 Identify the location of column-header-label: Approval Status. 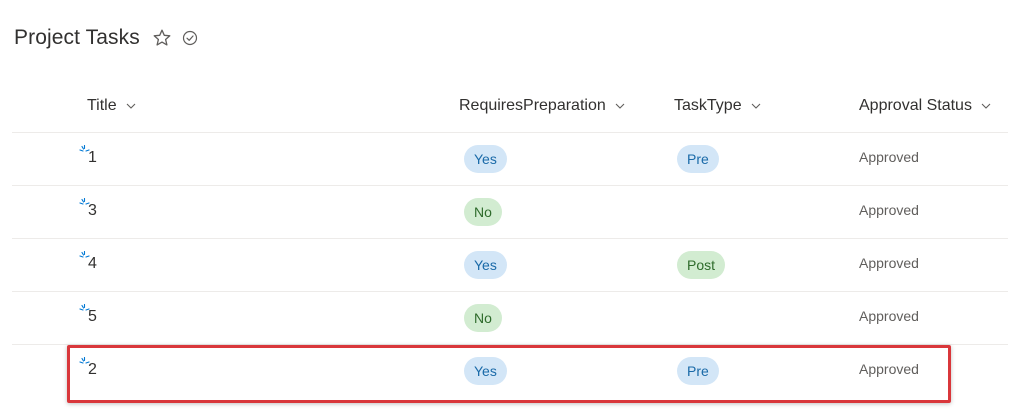
(915, 105).